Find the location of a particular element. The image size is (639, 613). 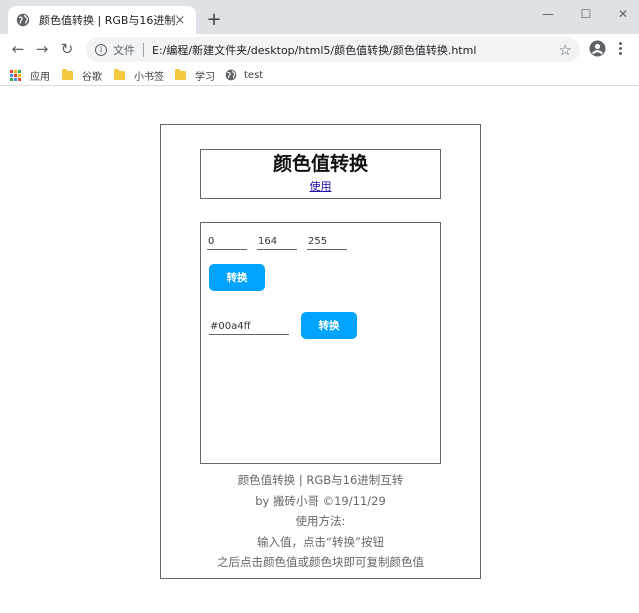

bookmark-apps: 应用 is located at coordinates (30, 75).